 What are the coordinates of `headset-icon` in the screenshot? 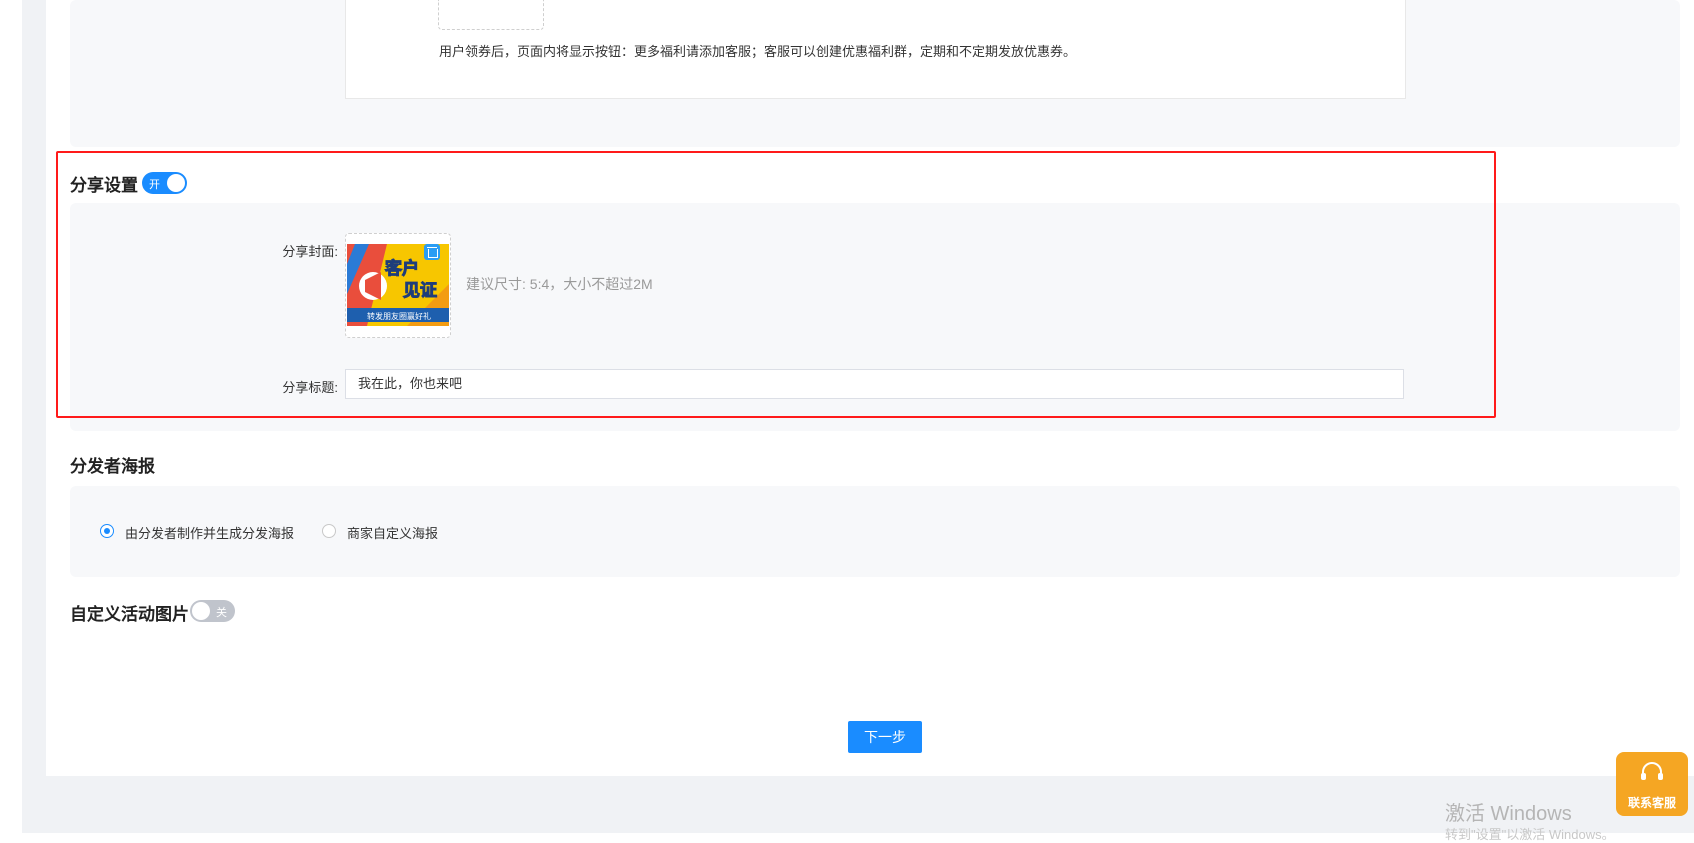 It's located at (1652, 771).